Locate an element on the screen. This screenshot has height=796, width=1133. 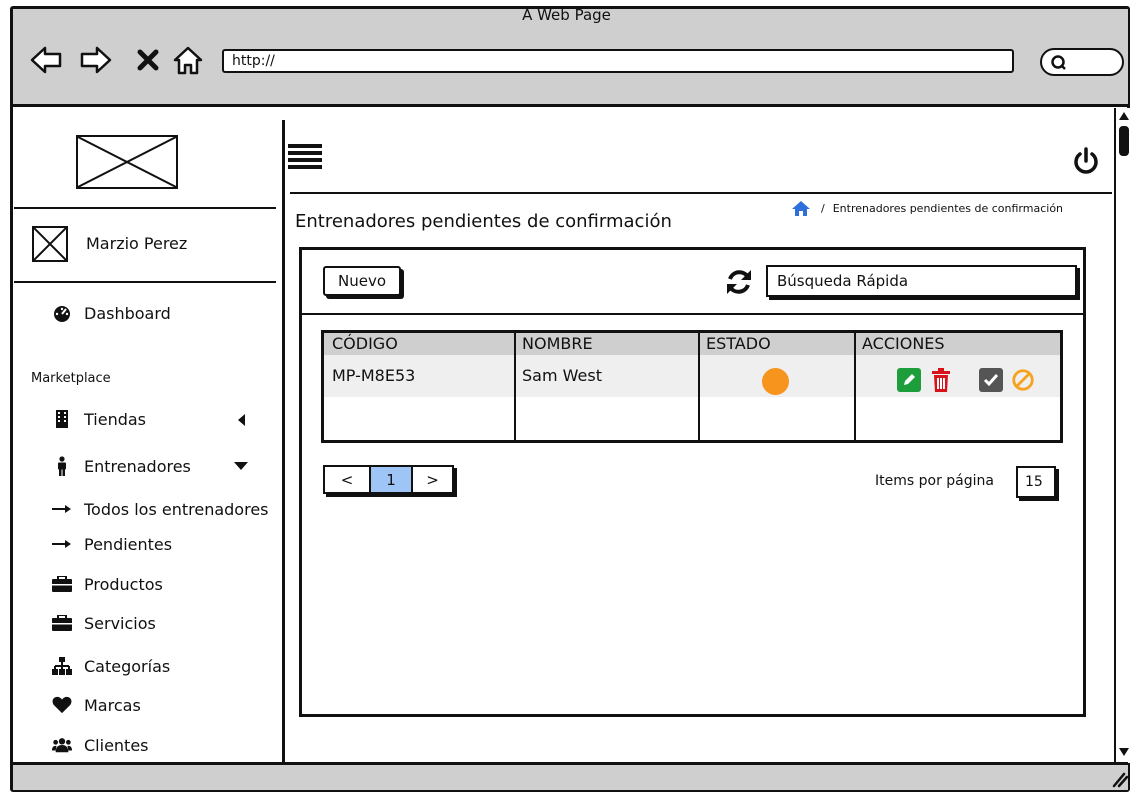
sidebar-item-marcas: Marcas is located at coordinates (96, 705).